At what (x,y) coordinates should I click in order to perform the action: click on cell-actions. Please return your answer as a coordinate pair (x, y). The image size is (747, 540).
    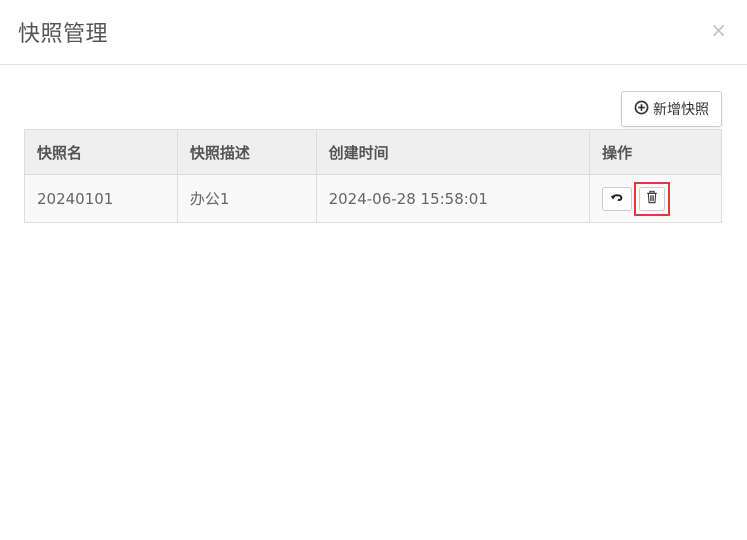
    Looking at the image, I should click on (655, 198).